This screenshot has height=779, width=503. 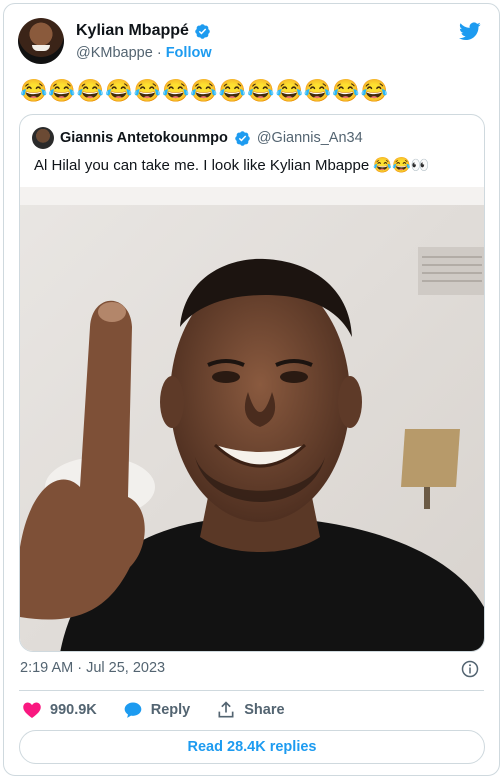 What do you see at coordinates (132, 31) in the screenshot?
I see `author-name: Kylian Mbappé` at bounding box center [132, 31].